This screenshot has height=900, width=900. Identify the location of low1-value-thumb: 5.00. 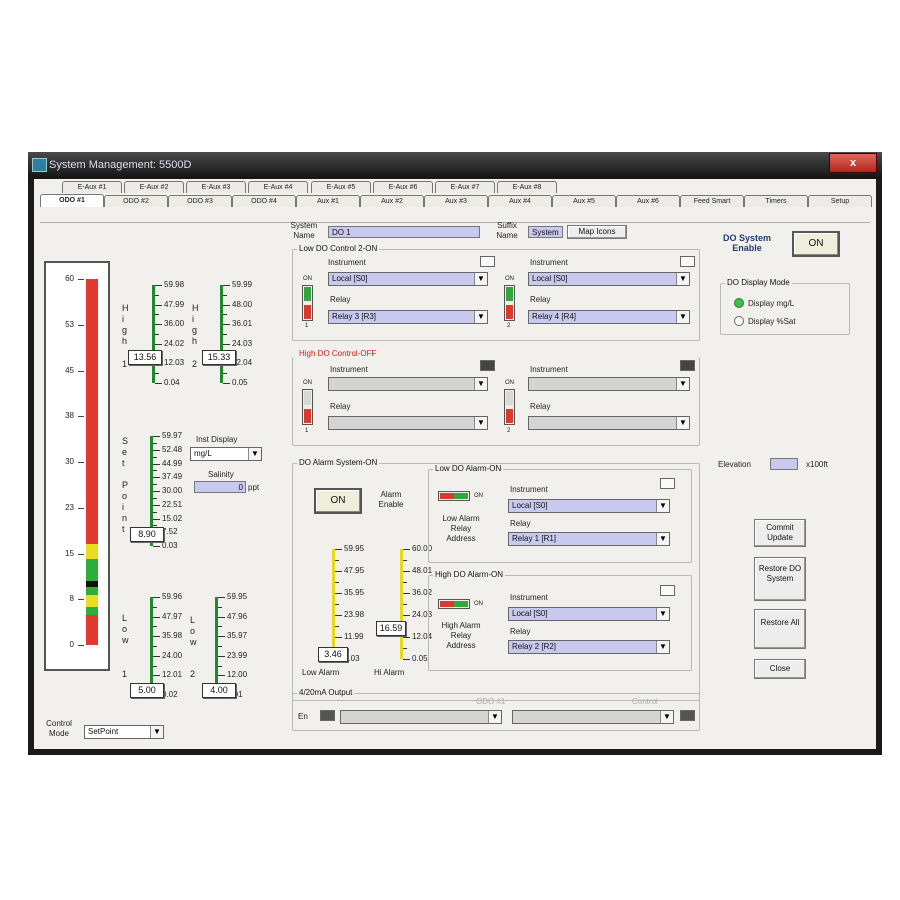
(147, 690).